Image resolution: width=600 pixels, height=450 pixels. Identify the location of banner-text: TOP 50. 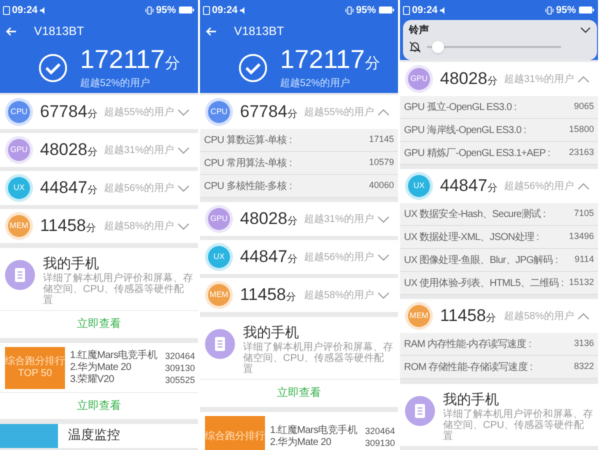
(35, 374).